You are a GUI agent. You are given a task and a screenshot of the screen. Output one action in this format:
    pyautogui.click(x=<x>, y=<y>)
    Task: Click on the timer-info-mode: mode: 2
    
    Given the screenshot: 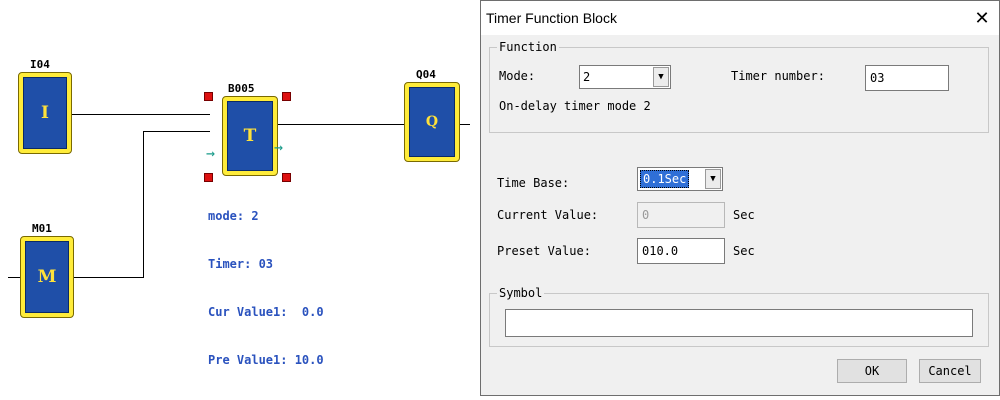 What is the action you would take?
    pyautogui.click(x=233, y=216)
    